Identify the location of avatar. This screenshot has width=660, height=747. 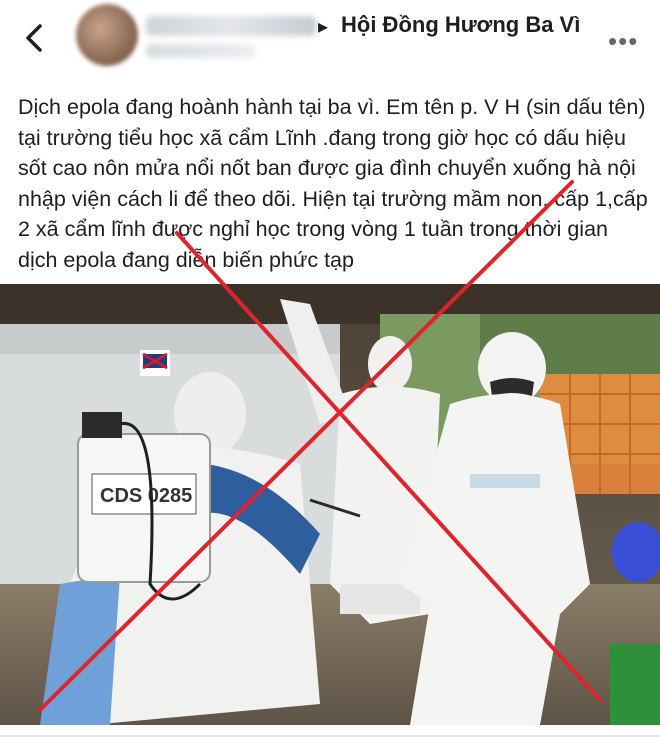
(107, 35).